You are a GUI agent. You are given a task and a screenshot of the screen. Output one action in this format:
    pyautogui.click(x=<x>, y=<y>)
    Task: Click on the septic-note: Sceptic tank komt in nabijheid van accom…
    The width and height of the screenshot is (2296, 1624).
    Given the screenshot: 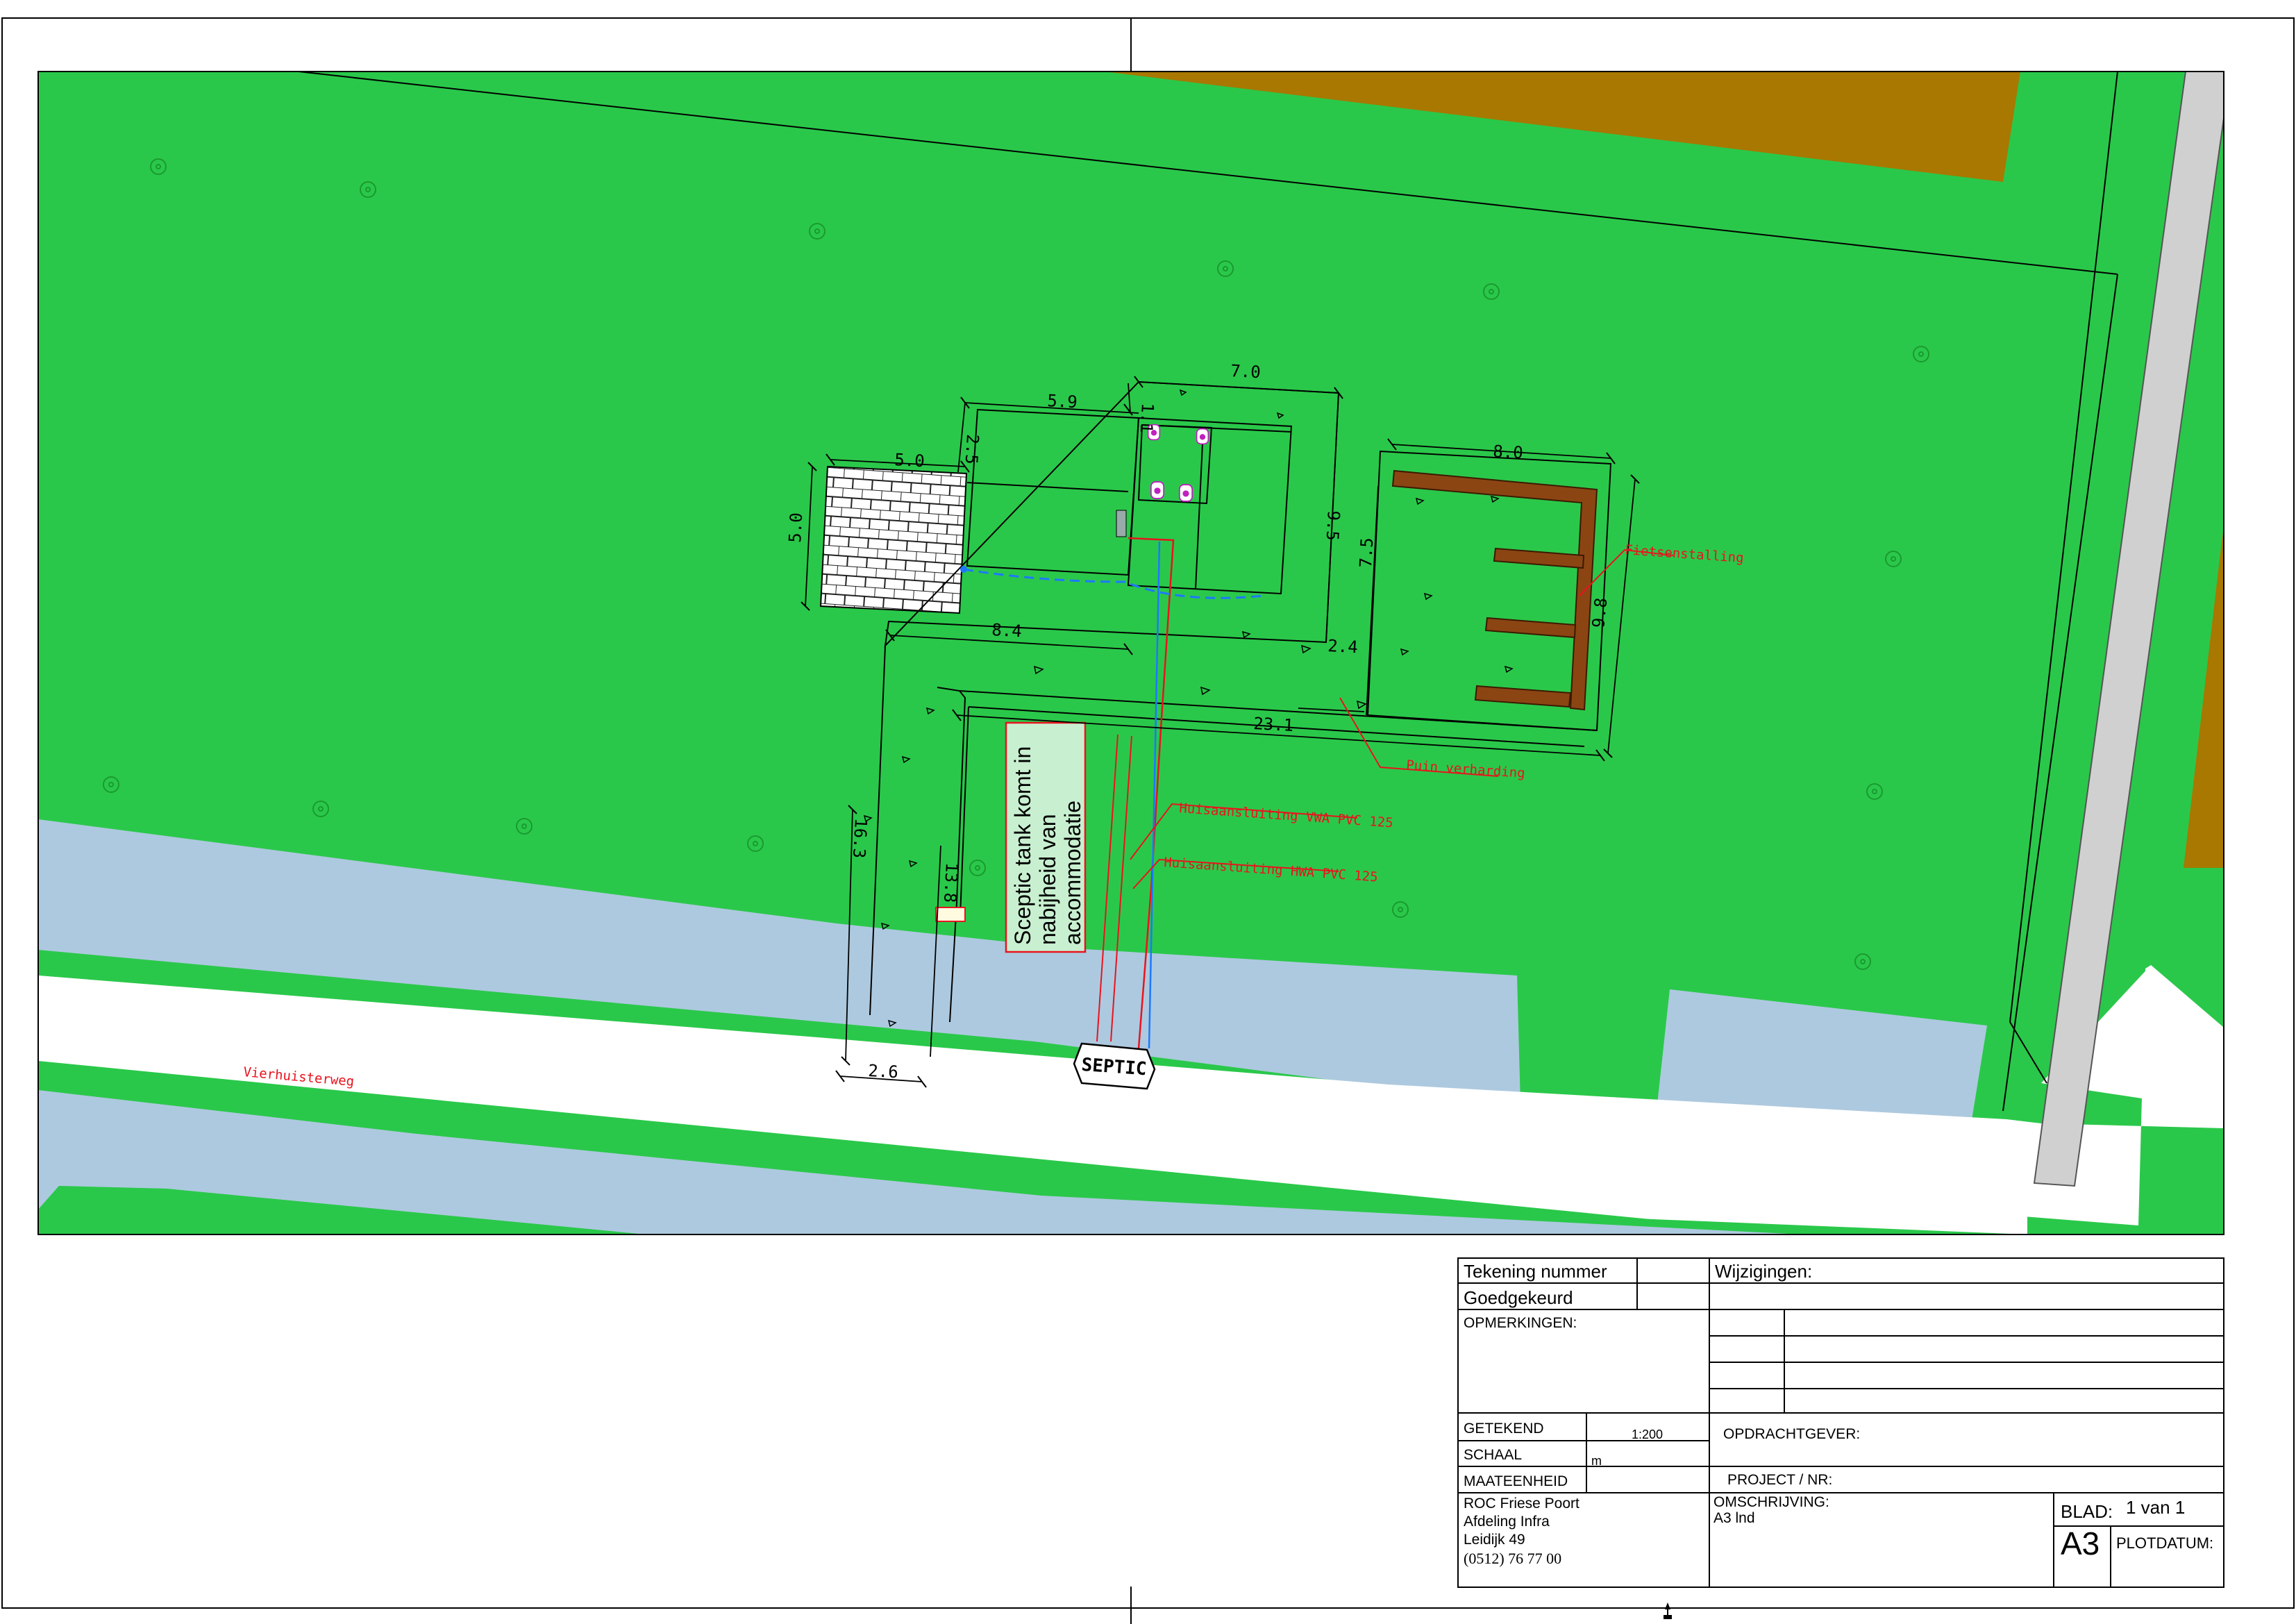 What is the action you would take?
    pyautogui.click(x=1045, y=837)
    